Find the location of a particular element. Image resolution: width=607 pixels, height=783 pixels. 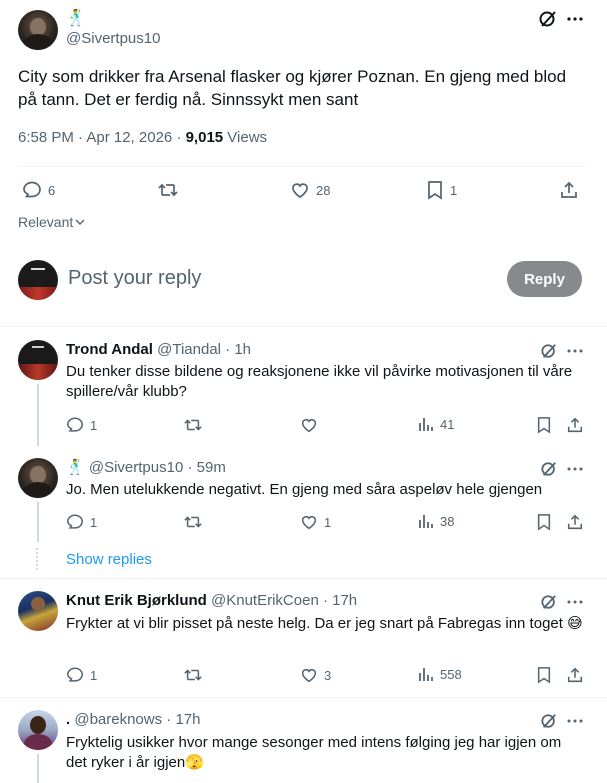

views-action: 38 is located at coordinates (436, 521).